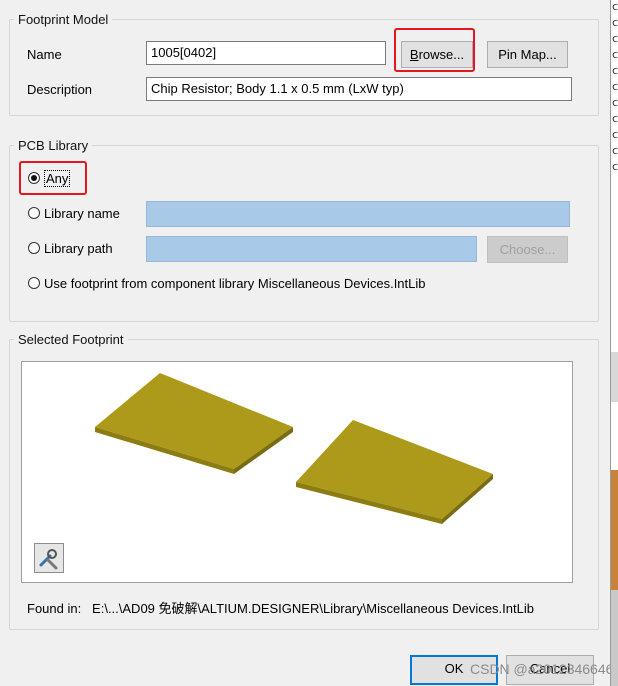  What do you see at coordinates (82, 213) in the screenshot?
I see `radio-library-name-label: Library name` at bounding box center [82, 213].